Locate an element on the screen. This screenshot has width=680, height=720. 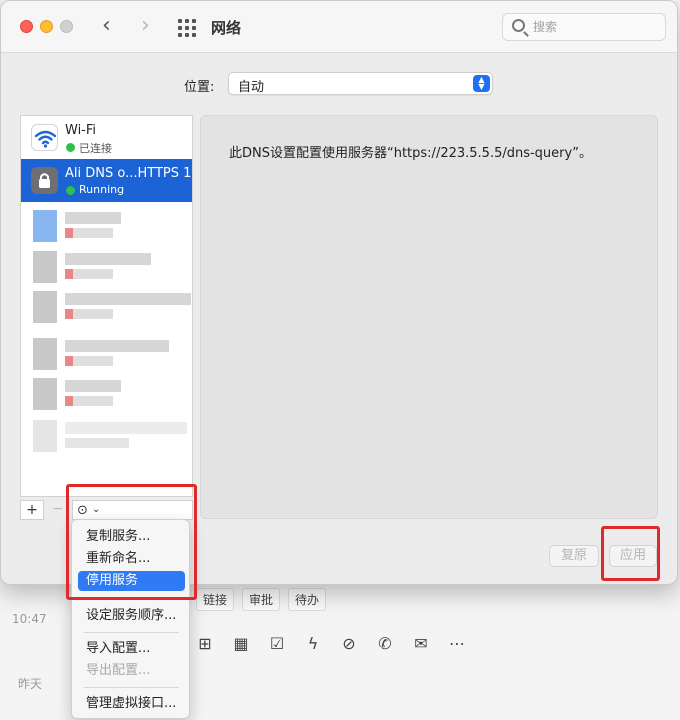
service-name: Ali DNS o...HTTPS 1 is located at coordinates (128, 173).